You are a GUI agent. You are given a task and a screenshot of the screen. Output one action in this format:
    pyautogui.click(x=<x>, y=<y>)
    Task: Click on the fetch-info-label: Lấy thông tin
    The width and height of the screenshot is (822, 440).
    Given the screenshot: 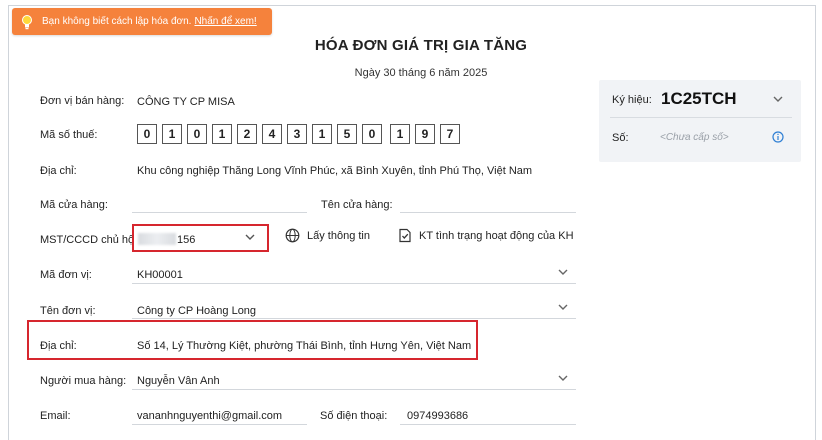 What is the action you would take?
    pyautogui.click(x=338, y=235)
    